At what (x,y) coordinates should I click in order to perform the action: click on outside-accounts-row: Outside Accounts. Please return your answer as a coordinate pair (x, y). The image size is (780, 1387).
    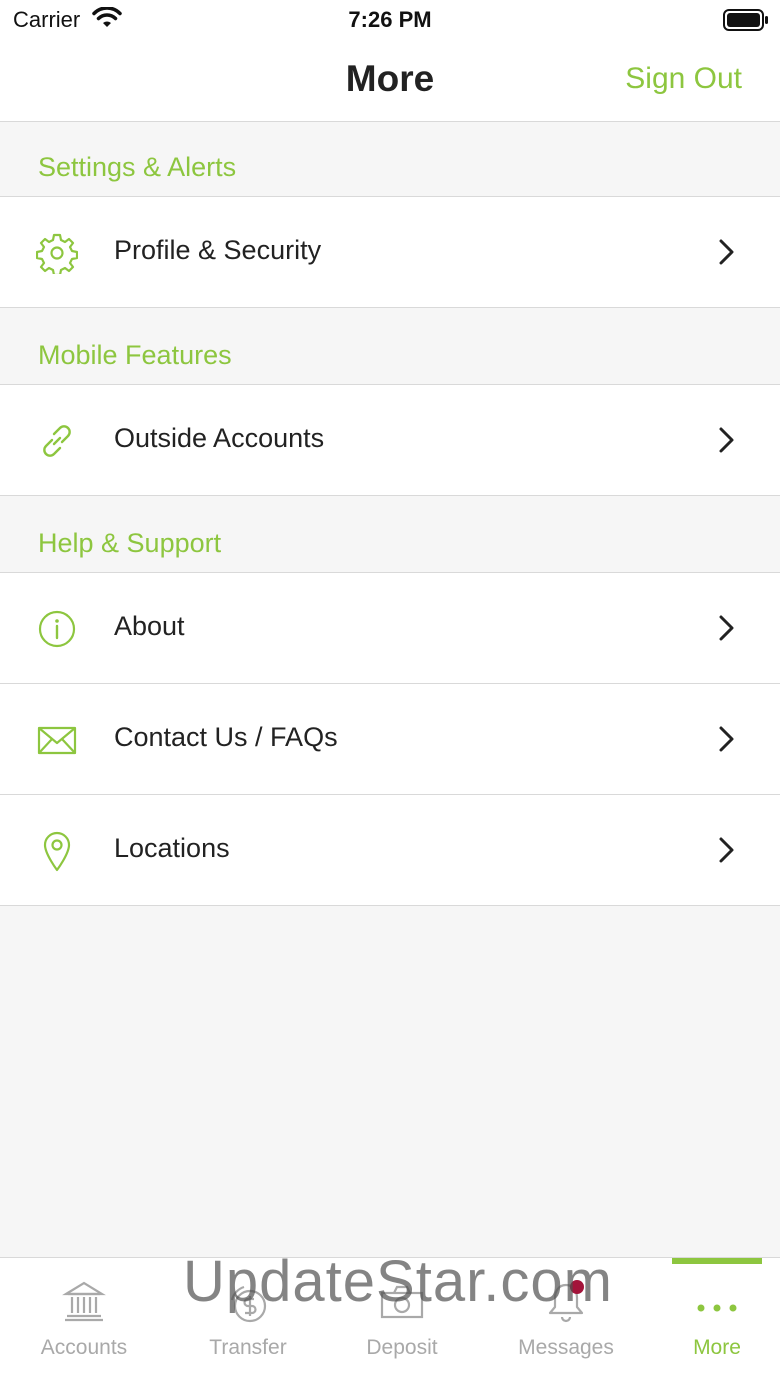
    Looking at the image, I should click on (390, 440).